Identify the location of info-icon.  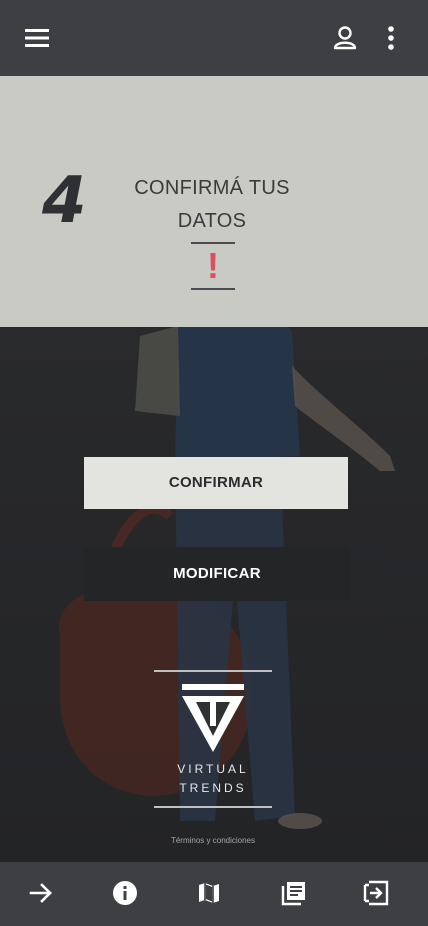
(125, 893).